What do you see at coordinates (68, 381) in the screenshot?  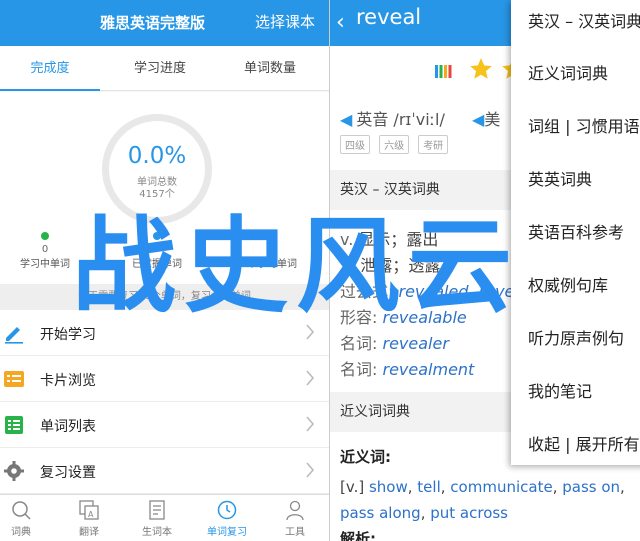 I see `menu-label: 卡片浏览` at bounding box center [68, 381].